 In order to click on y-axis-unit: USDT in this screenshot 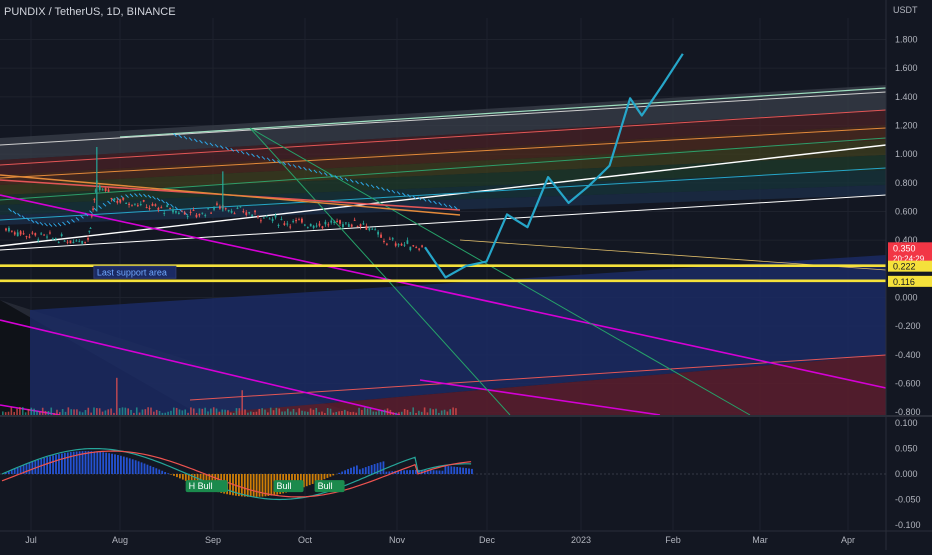, I will do `click(905, 10)`.